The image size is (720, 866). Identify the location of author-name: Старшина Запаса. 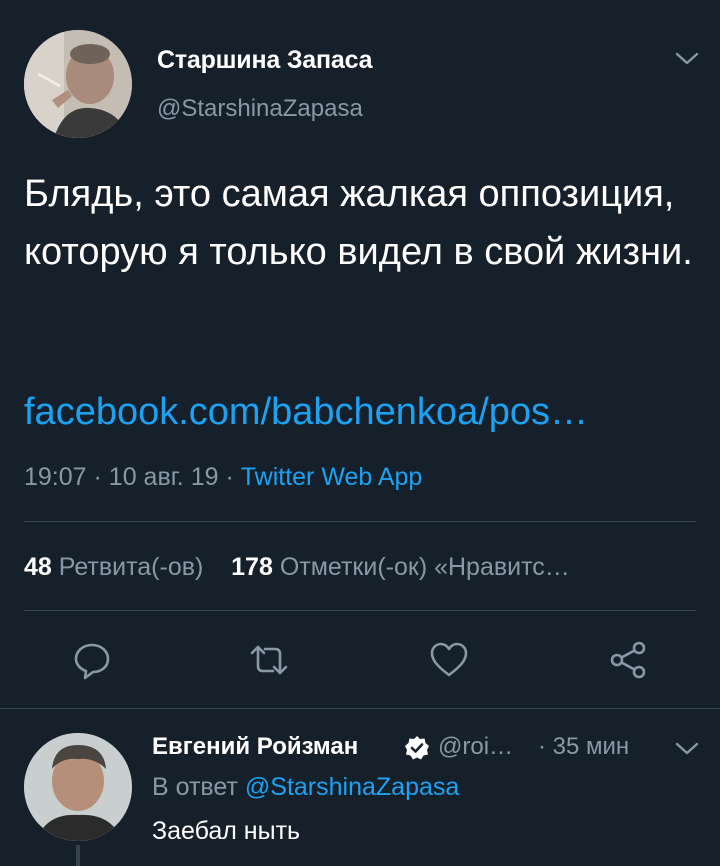
(265, 60).